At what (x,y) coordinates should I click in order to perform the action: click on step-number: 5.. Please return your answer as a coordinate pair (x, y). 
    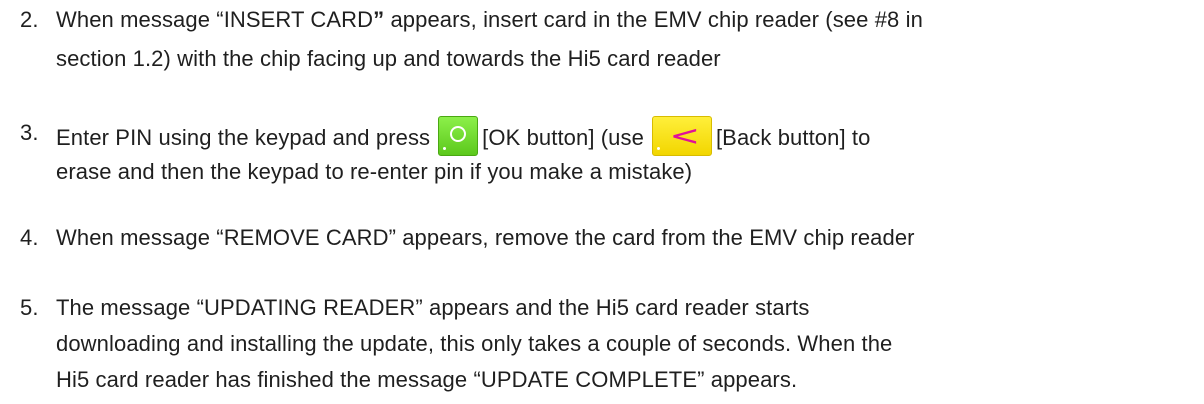
    Looking at the image, I should click on (29, 307).